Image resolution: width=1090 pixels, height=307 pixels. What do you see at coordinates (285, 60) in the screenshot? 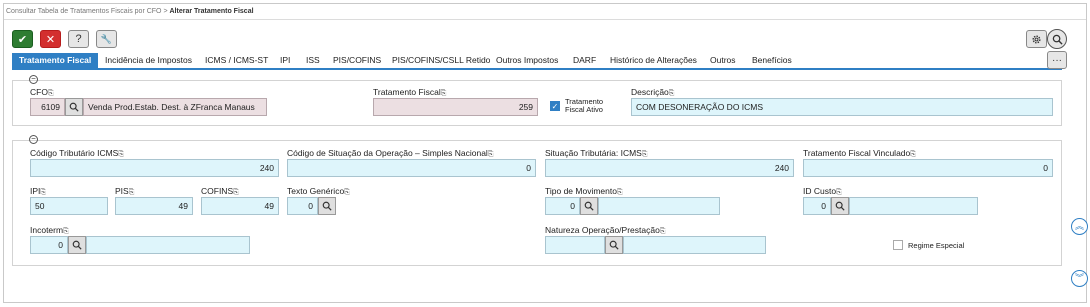
I see `tab-ipi: IPI` at bounding box center [285, 60].